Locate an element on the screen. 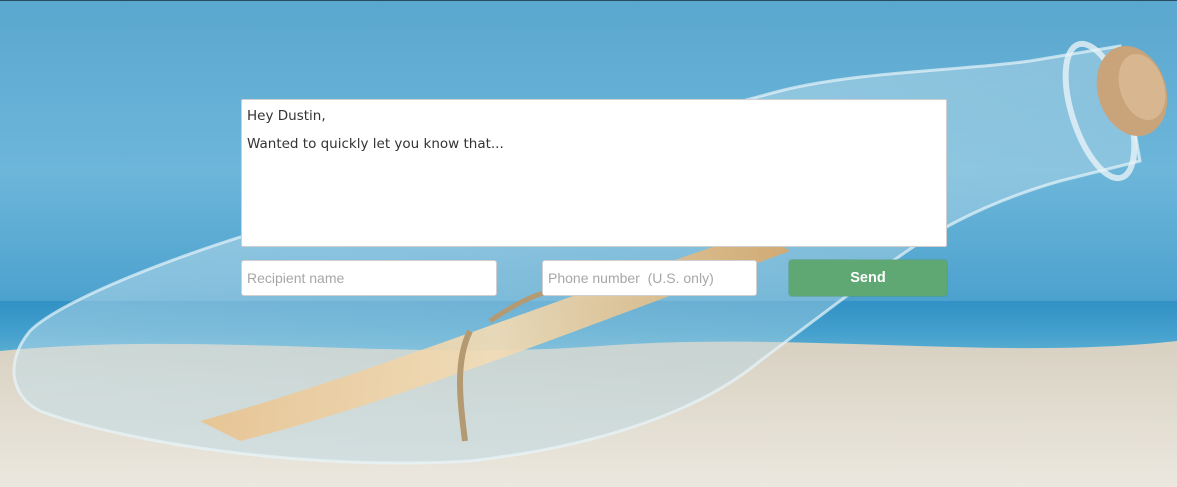  message-greeting: Hey Dustin, is located at coordinates (286, 116).